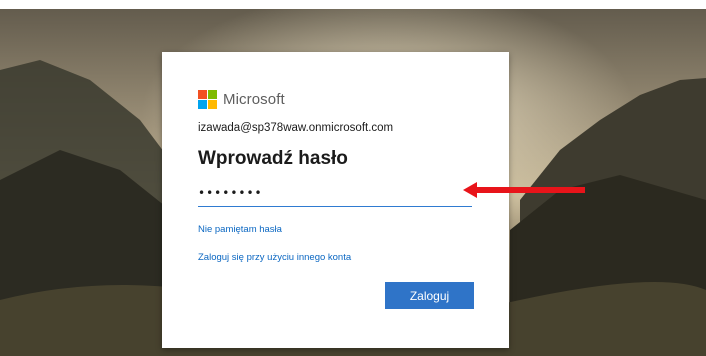 The height and width of the screenshot is (356, 706). What do you see at coordinates (273, 158) in the screenshot?
I see `page-title: Wprowadź hasło` at bounding box center [273, 158].